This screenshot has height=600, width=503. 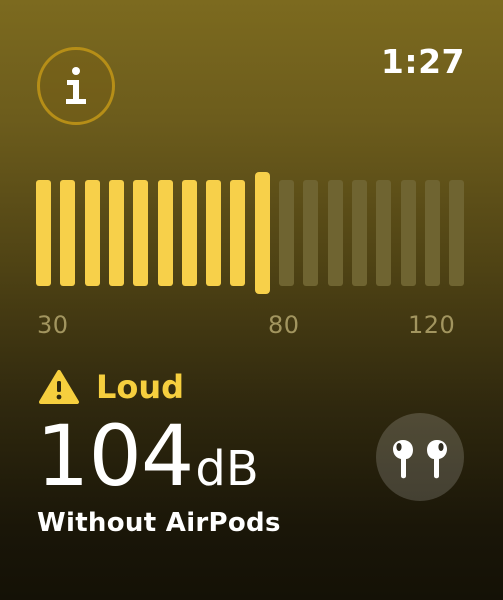 What do you see at coordinates (115, 456) in the screenshot?
I see `decibel-value: 104` at bounding box center [115, 456].